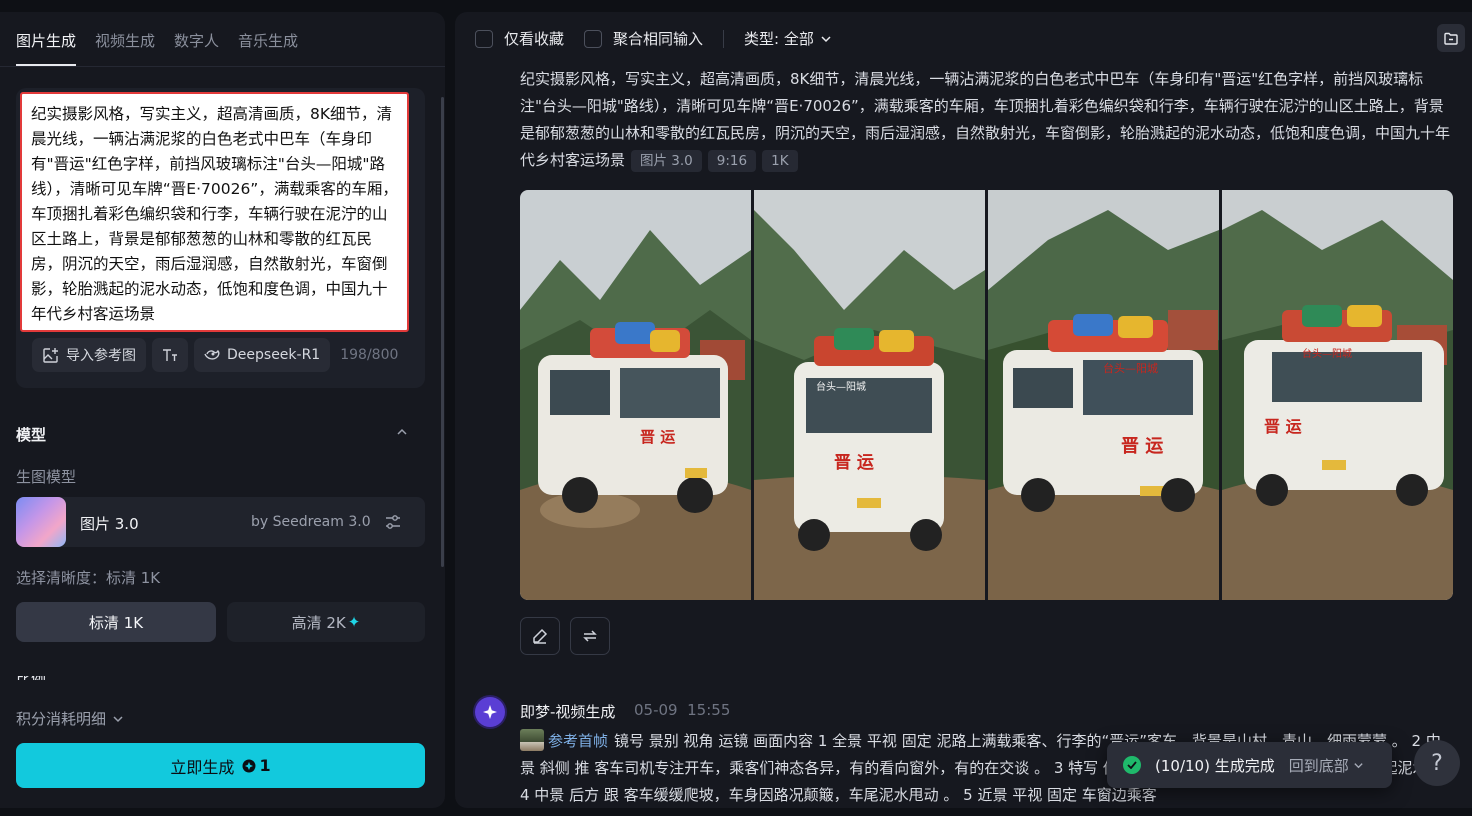  I want to click on generate-button: 立即生成 1, so click(220, 765).